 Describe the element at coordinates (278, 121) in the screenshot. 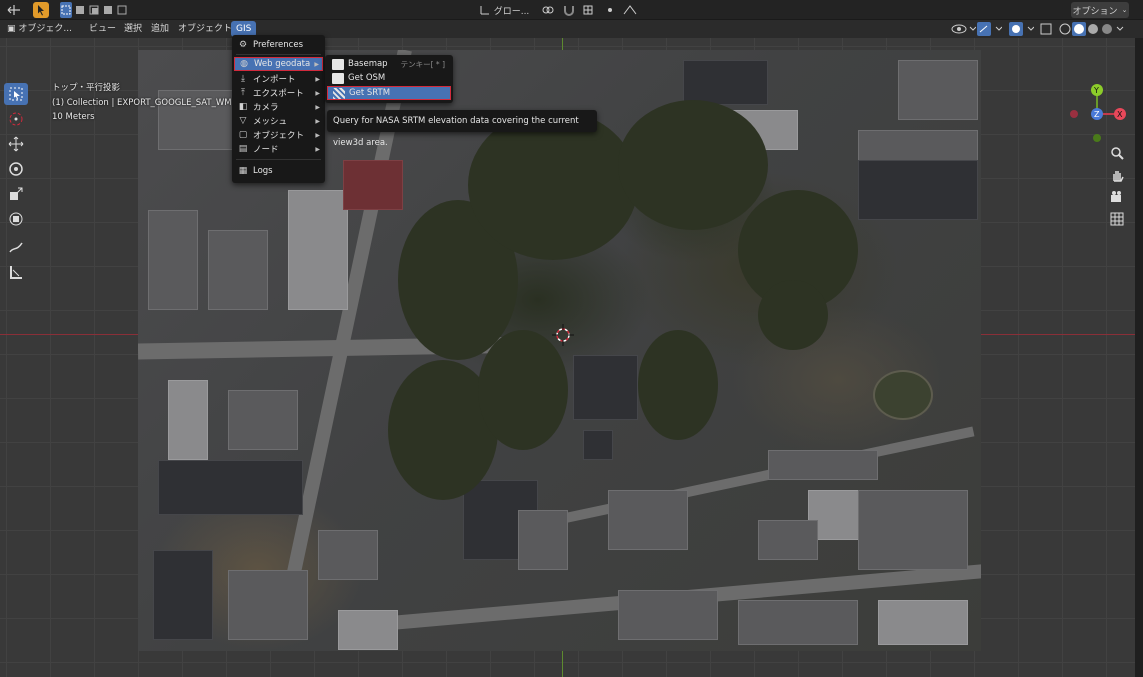

I see `gis-menu-mesh: ▽ メッシュ ▶` at that location.